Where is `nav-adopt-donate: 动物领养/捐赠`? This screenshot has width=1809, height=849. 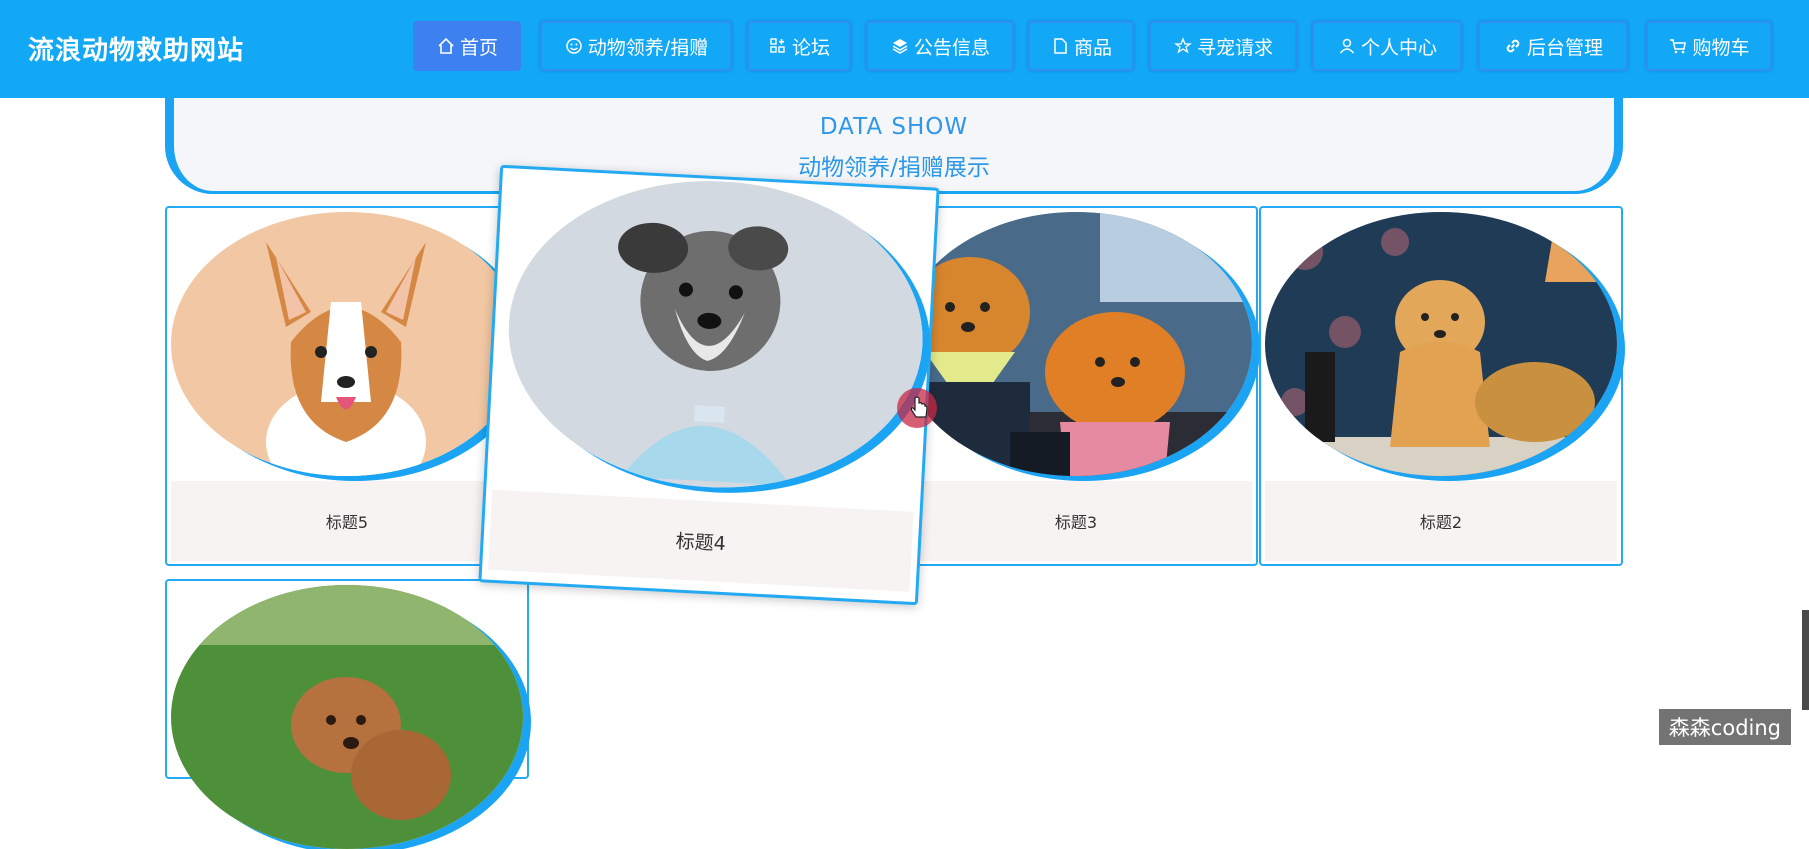
nav-adopt-donate: 动物领养/捐赠 is located at coordinates (636, 46).